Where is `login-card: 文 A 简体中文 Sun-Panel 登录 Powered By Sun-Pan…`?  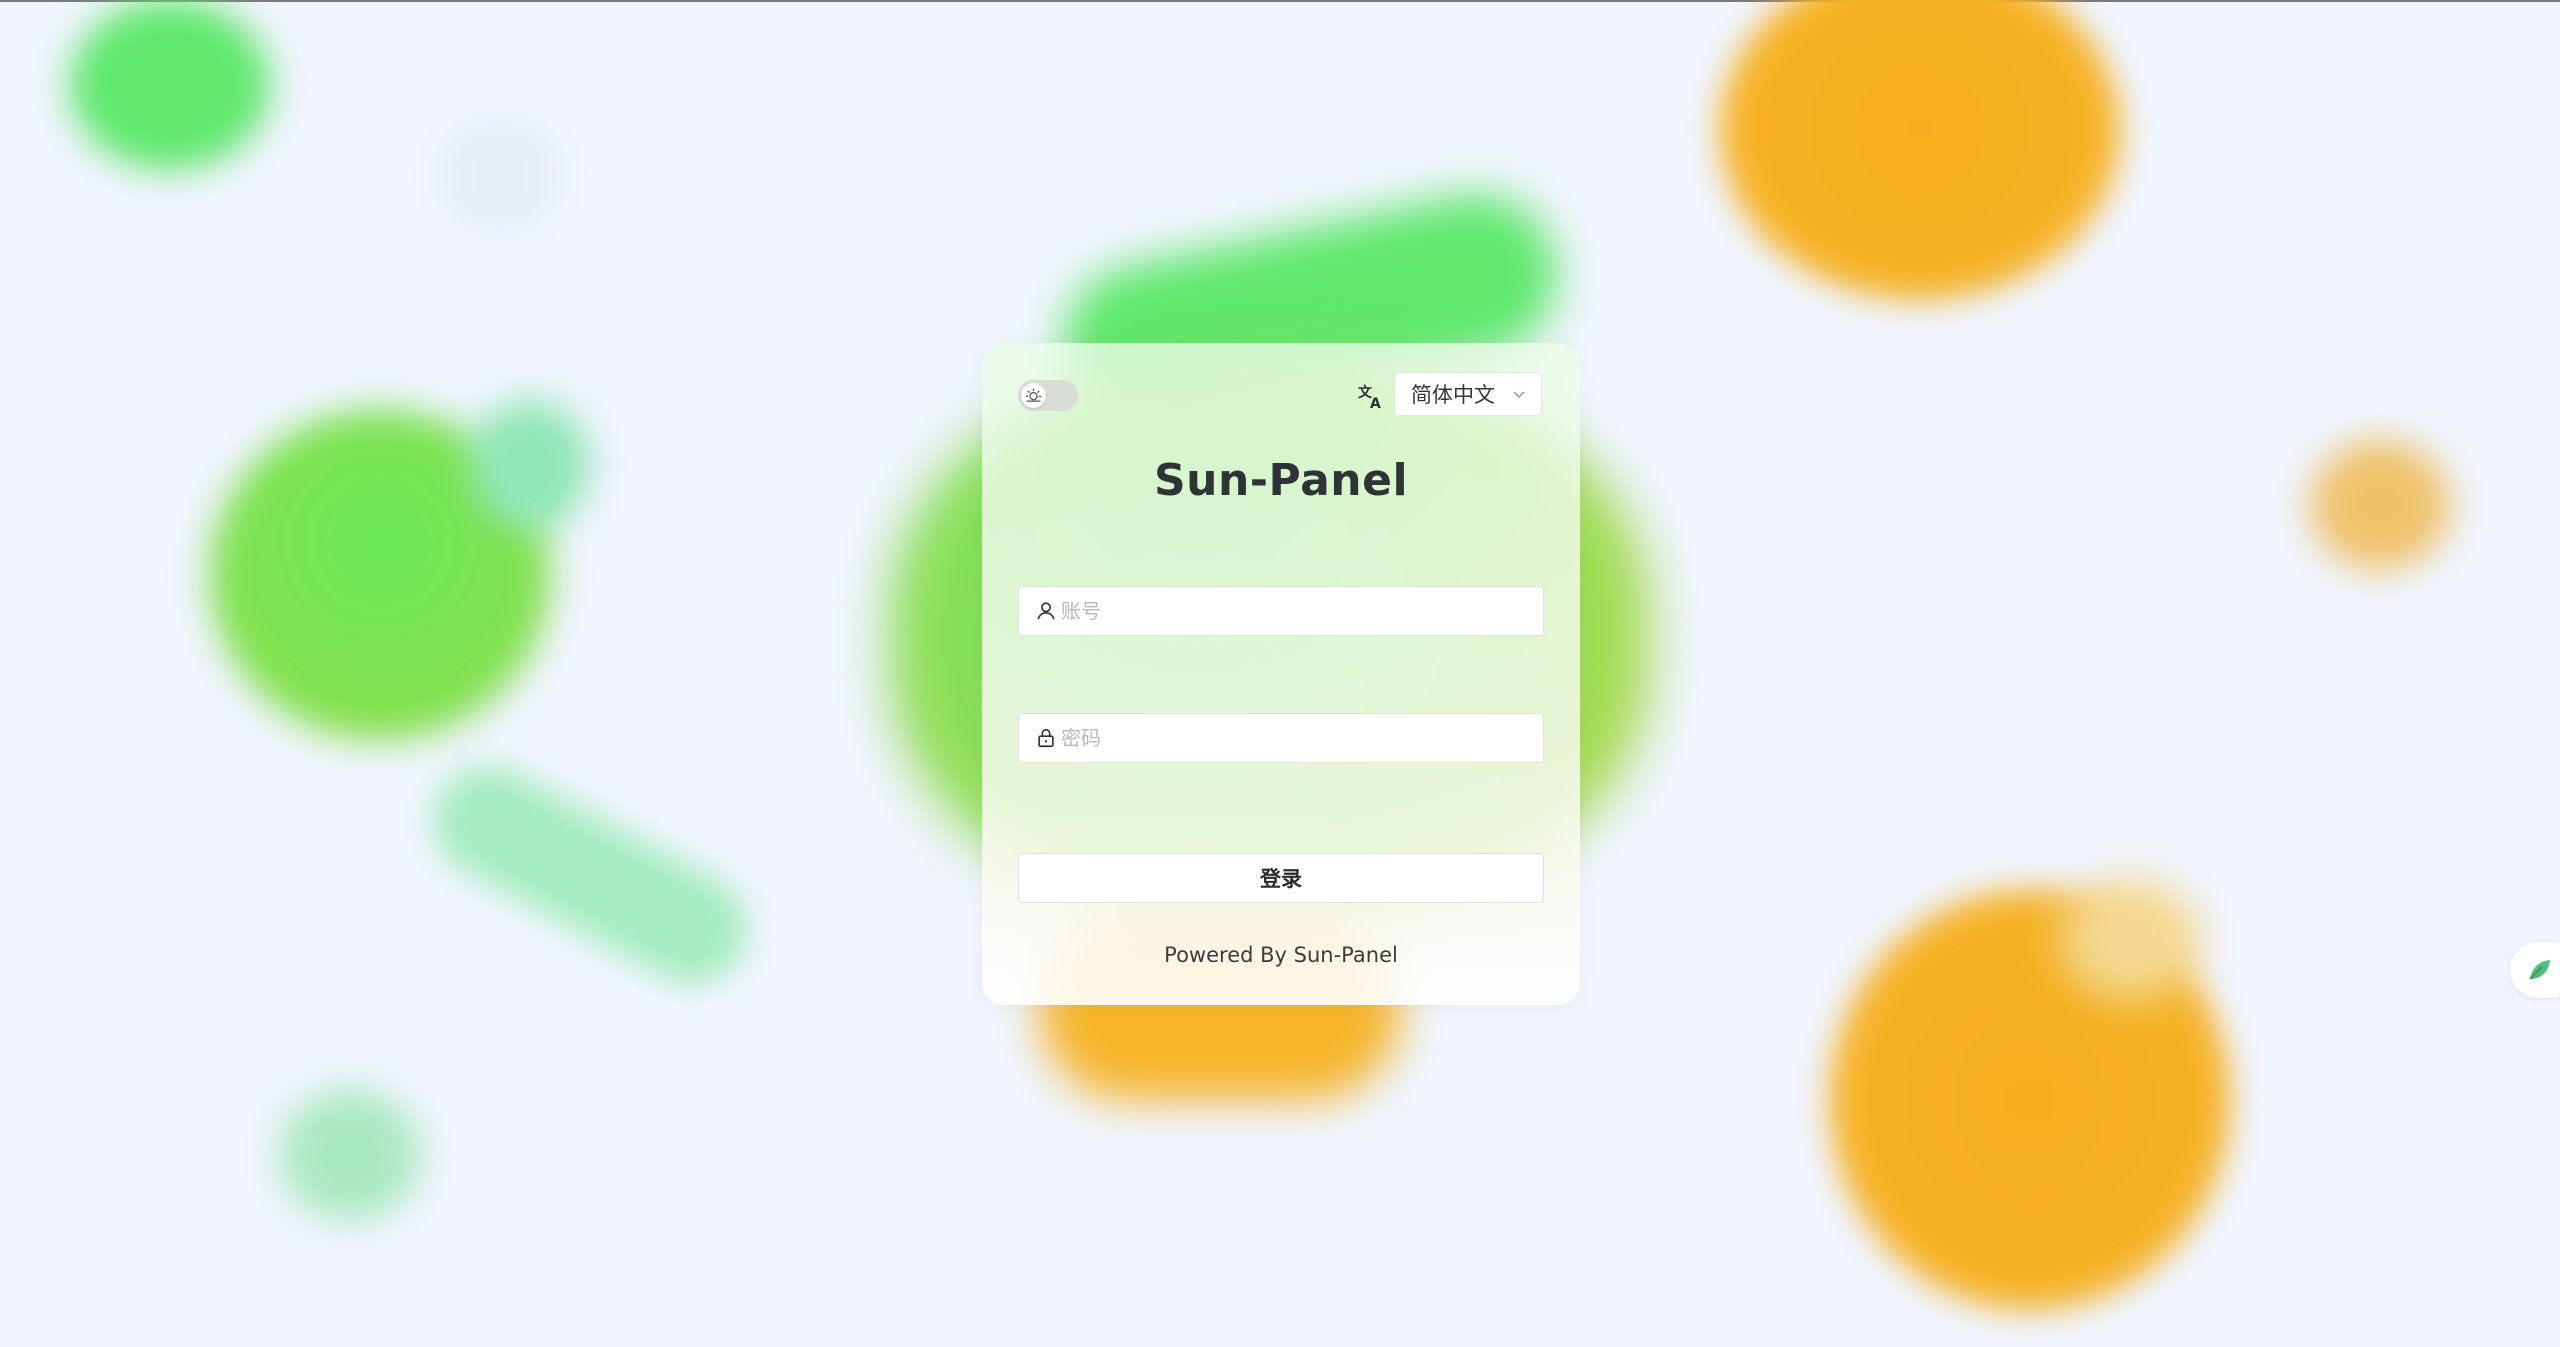 login-card: 文 A 简体中文 Sun-Panel 登录 Powered By Sun-Pan… is located at coordinates (1281, 674).